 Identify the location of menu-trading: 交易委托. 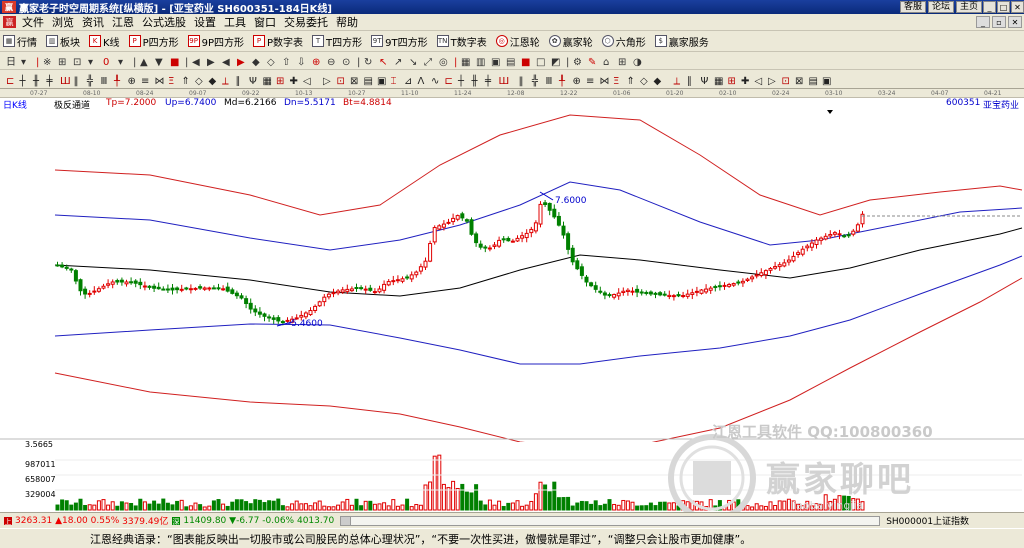
(306, 22).